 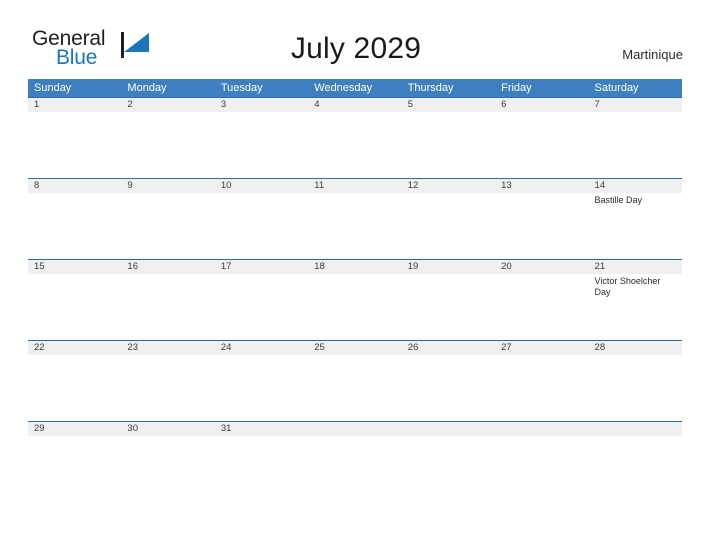 I want to click on region-label: Martinique, so click(x=652, y=54).